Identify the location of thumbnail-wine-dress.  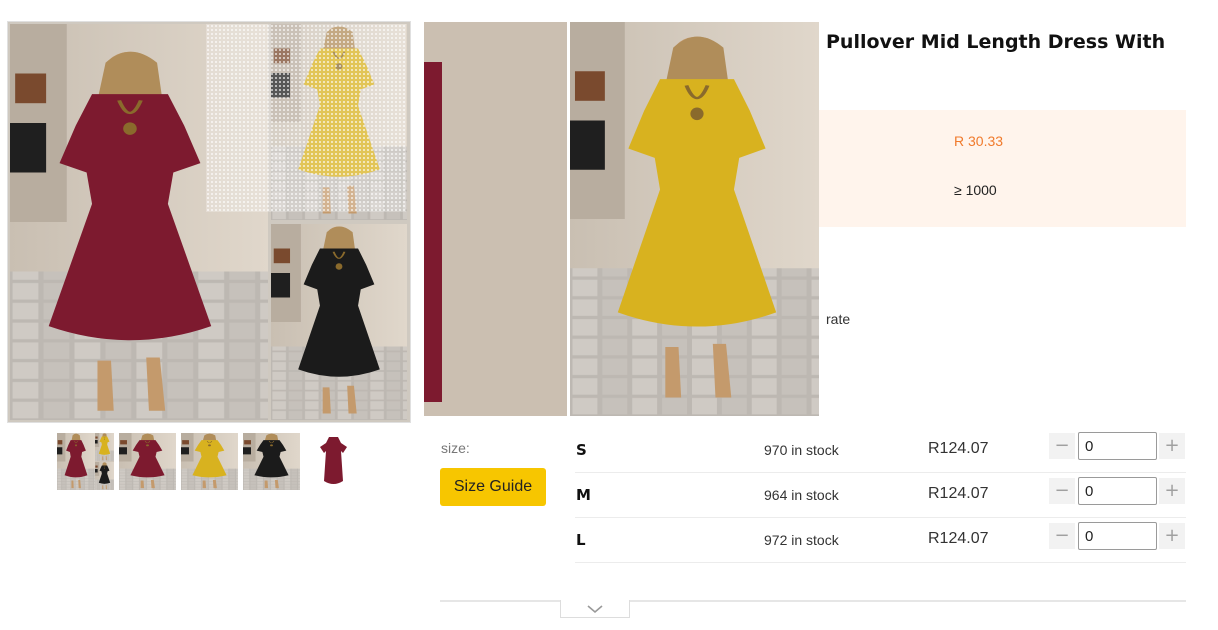
(147, 461).